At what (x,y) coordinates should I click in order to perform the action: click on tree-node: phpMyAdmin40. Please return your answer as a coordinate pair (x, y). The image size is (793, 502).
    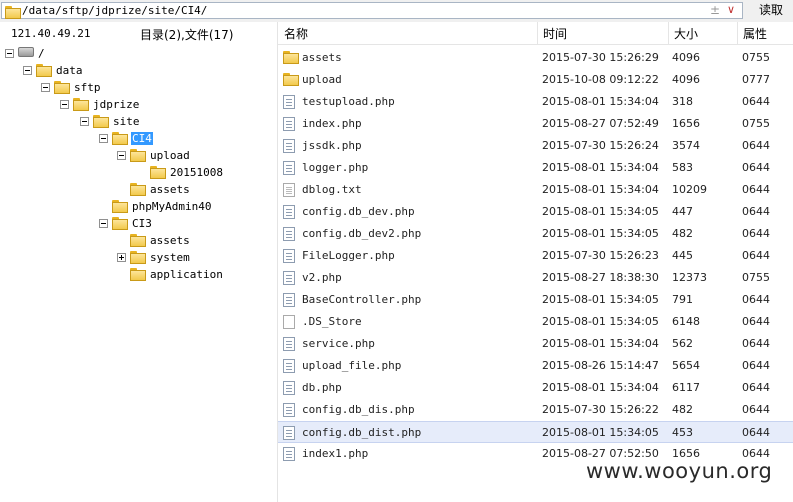
    Looking at the image, I should click on (184, 207).